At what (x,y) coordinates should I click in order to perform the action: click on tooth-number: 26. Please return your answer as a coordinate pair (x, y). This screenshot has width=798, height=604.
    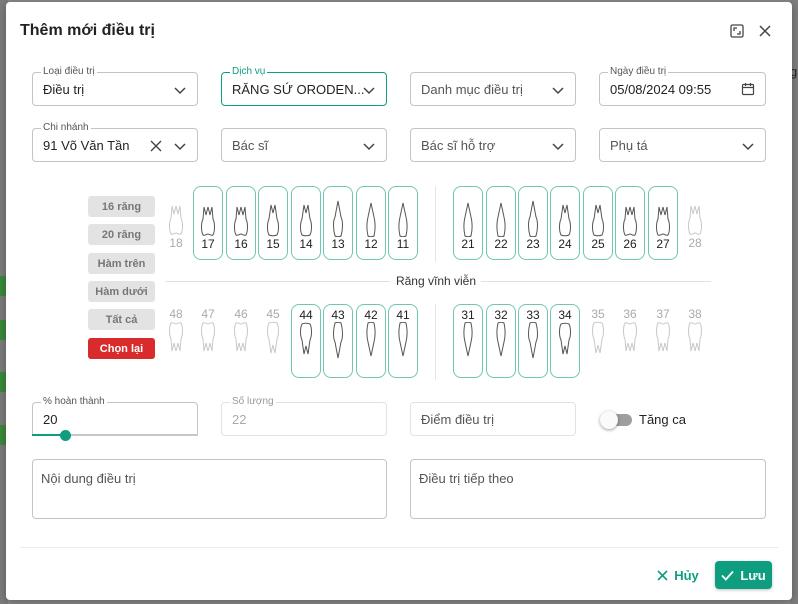
    Looking at the image, I should click on (630, 244).